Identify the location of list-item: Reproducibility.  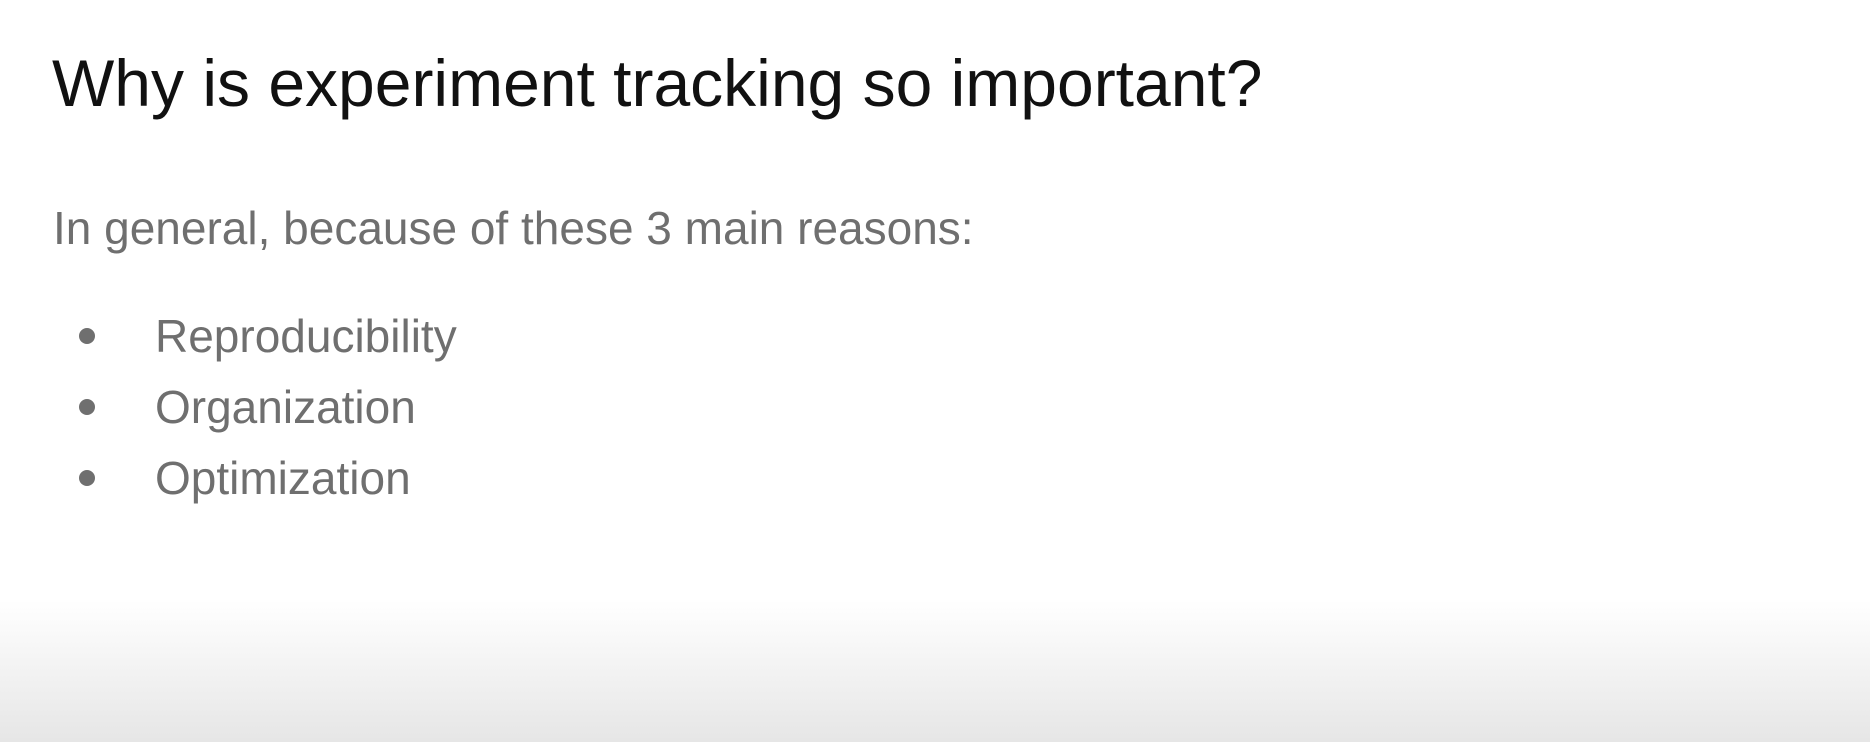
(263, 335).